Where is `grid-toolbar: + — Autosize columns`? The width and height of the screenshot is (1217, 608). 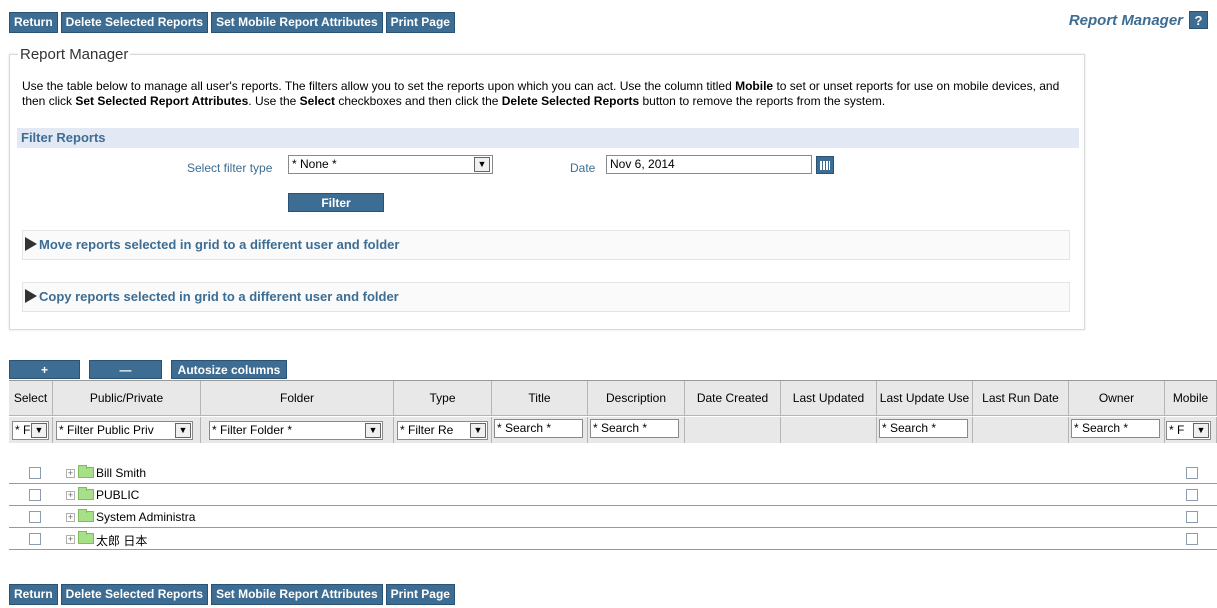
grid-toolbar: + — Autosize columns is located at coordinates (152, 369).